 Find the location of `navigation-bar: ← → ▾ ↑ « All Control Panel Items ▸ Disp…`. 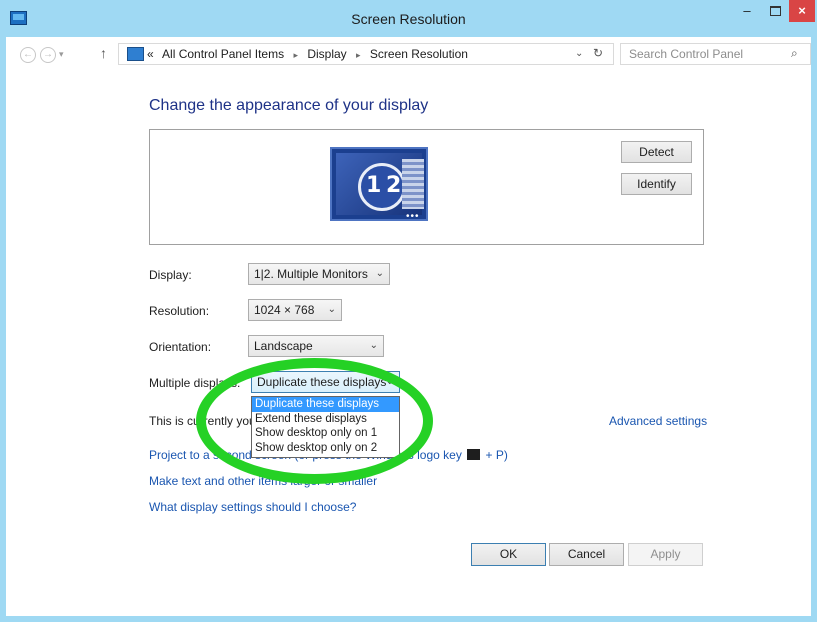

navigation-bar: ← → ▾ ↑ « All Control Panel Items ▸ Disp… is located at coordinates (408, 54).